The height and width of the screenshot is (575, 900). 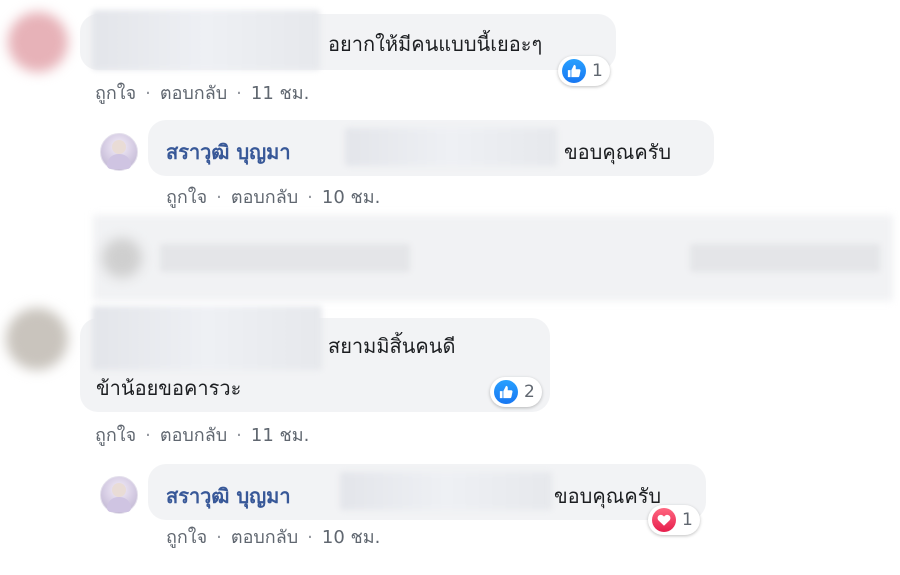 I want to click on comment-text: อยากให้มีคนแบบนี้เยอะๆ, so click(x=435, y=44).